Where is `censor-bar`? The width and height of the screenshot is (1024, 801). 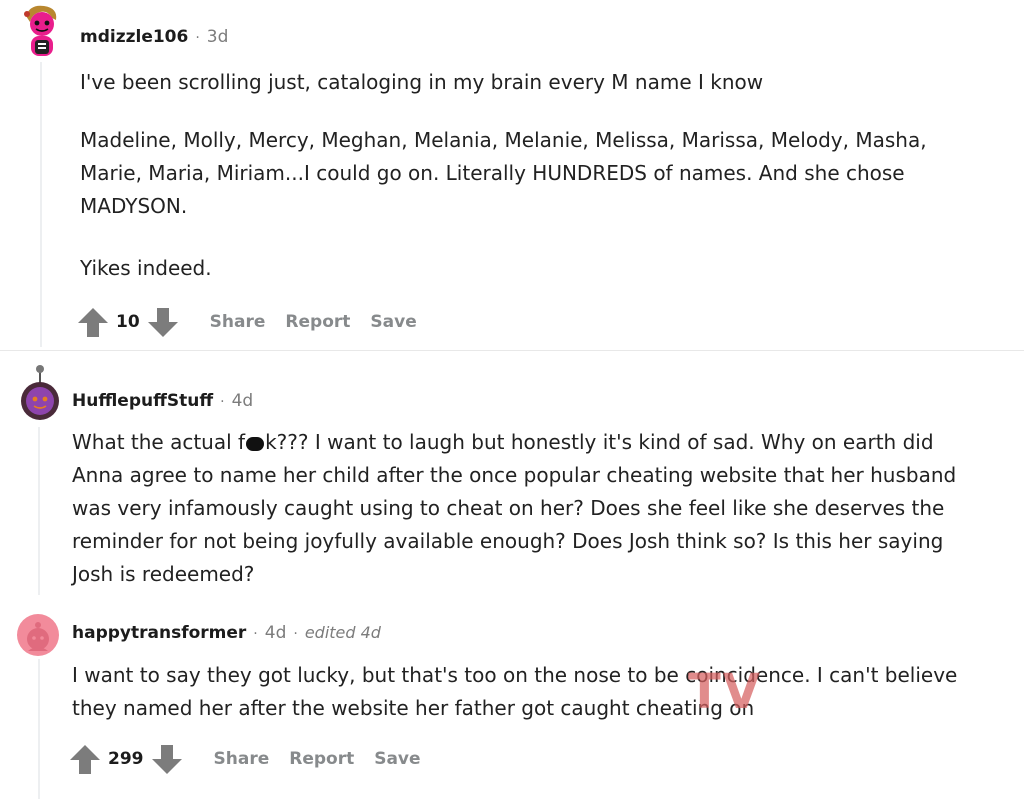 censor-bar is located at coordinates (255, 443).